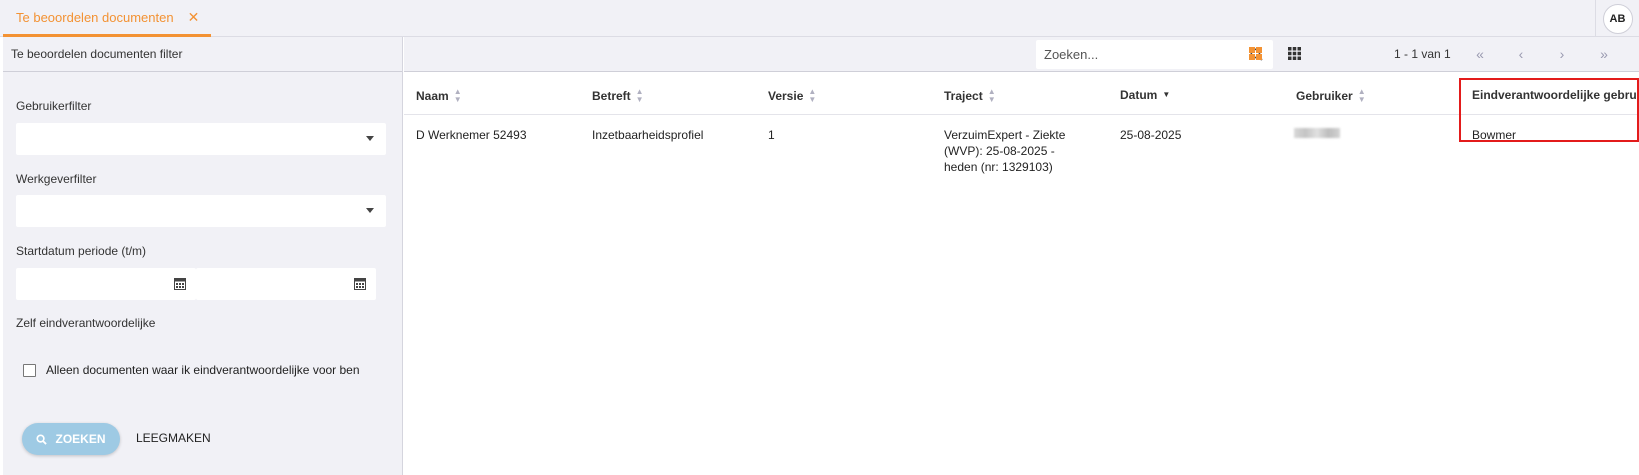 Image resolution: width=1639 pixels, height=475 pixels. I want to click on search-button-label: ZOEKEN, so click(80, 439).